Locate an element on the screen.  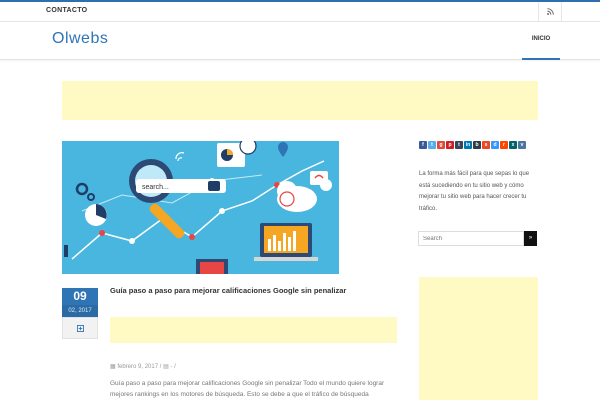
folder-icon: ▤ is located at coordinates (166, 367).